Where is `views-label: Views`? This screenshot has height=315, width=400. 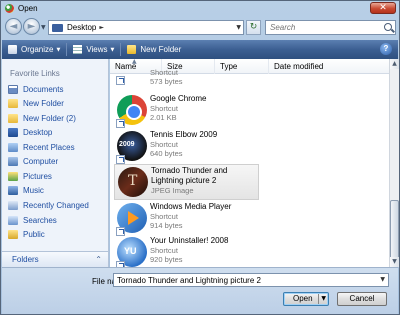
views-label: Views is located at coordinates (97, 49).